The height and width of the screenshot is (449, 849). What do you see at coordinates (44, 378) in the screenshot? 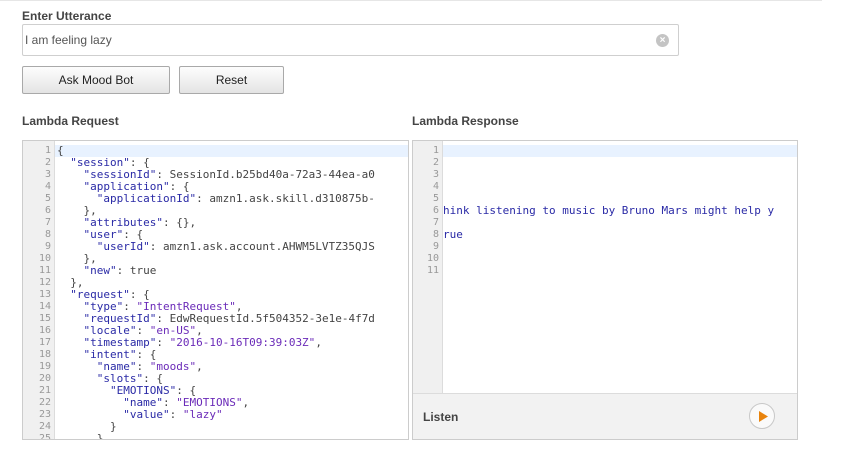
I see `line-number: 20` at bounding box center [44, 378].